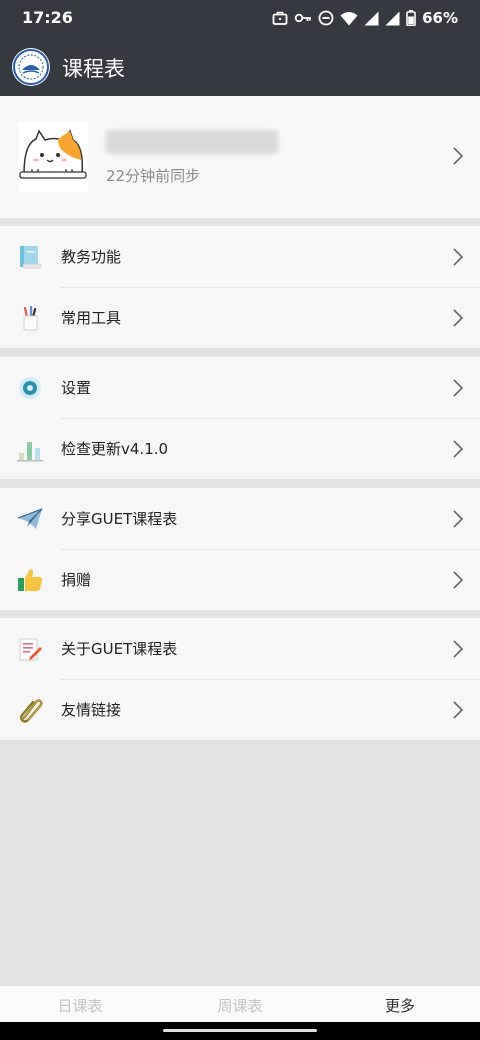  Describe the element at coordinates (240, 518) in the screenshot. I see `menu-item-share: 分享GUET课程表` at that location.